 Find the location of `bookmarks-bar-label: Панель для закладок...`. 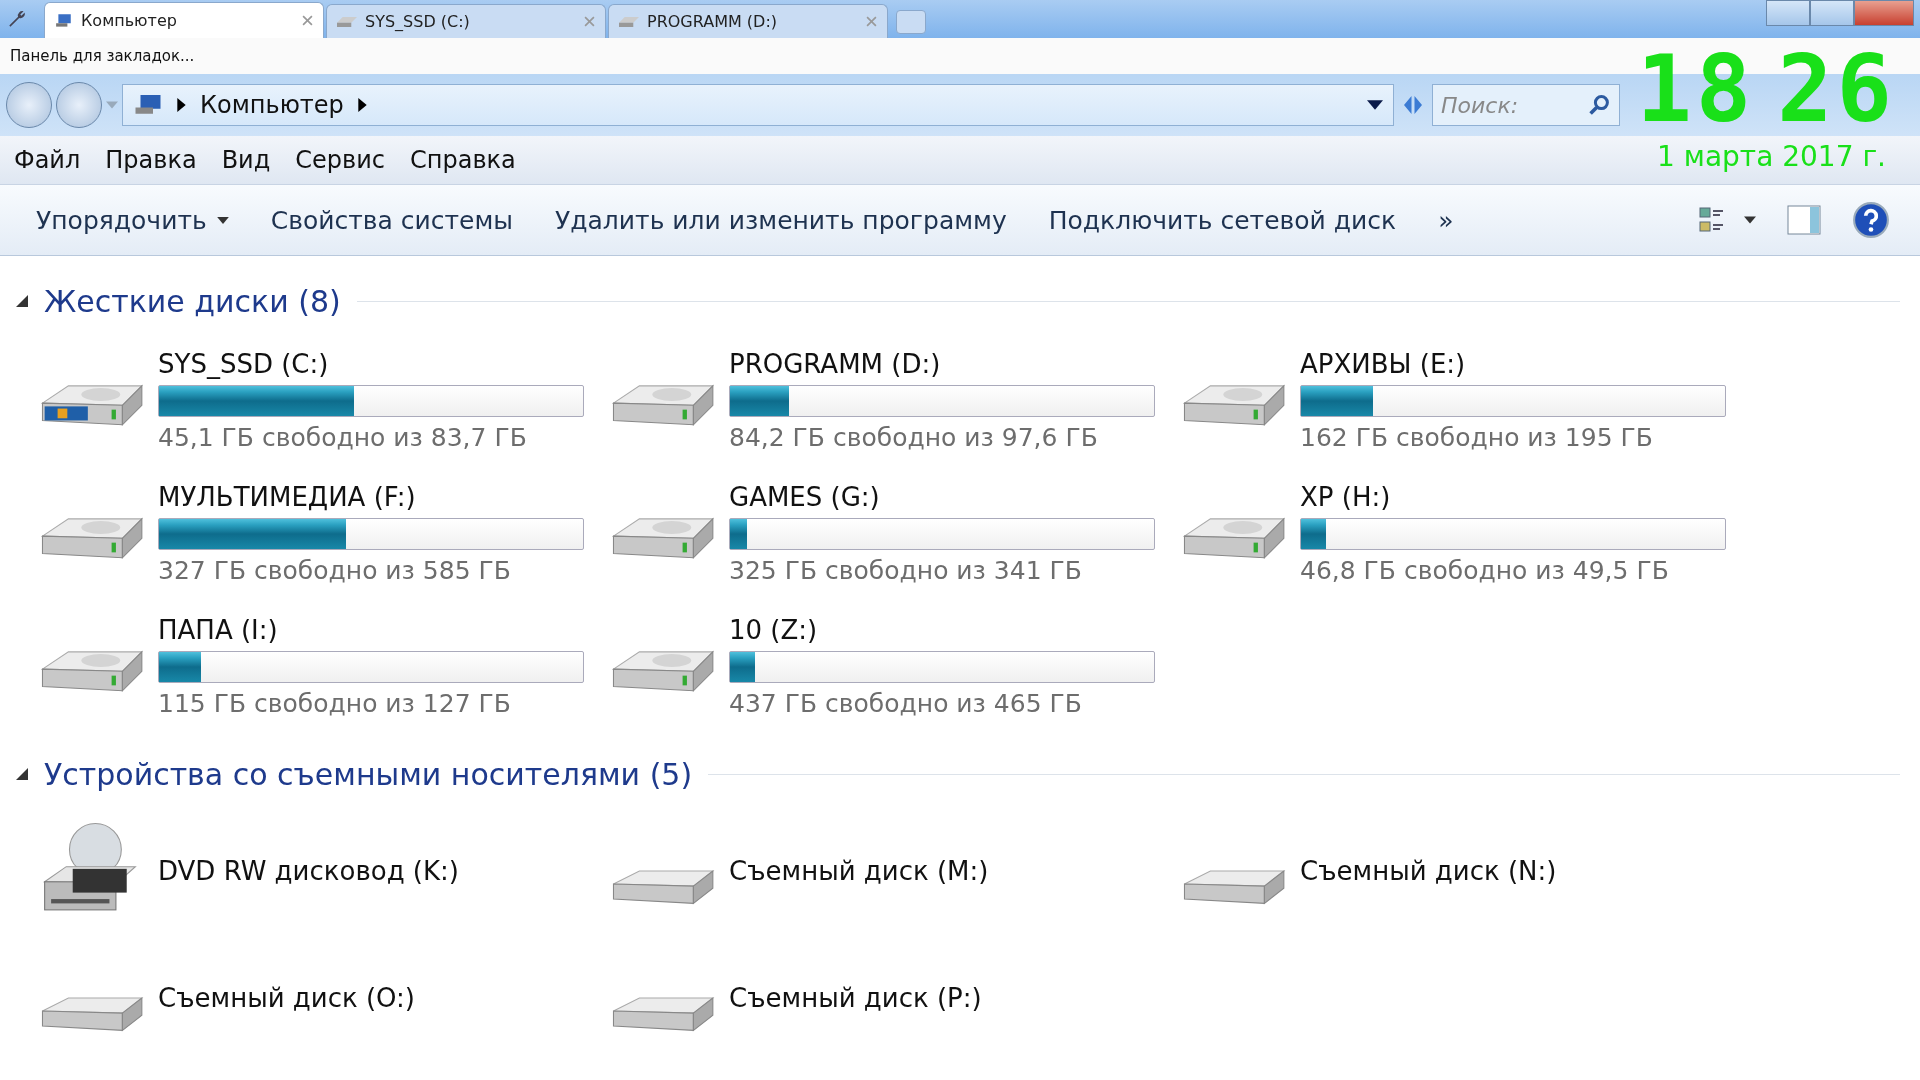

bookmarks-bar-label: Панель для закладок... is located at coordinates (102, 56).